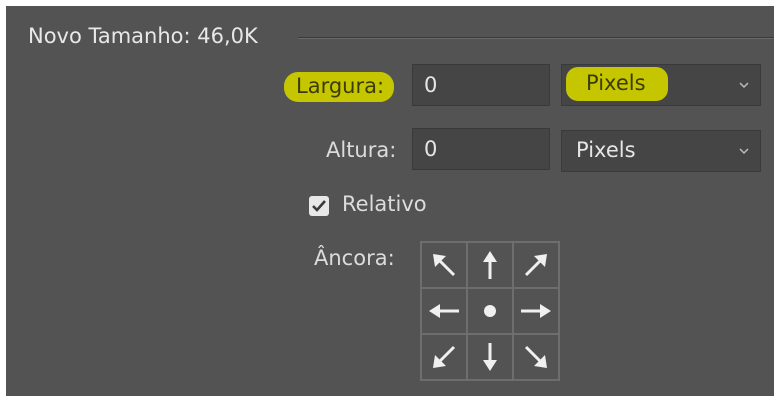 This screenshot has width=774, height=403. What do you see at coordinates (339, 87) in the screenshot?
I see `width-label: Largura:` at bounding box center [339, 87].